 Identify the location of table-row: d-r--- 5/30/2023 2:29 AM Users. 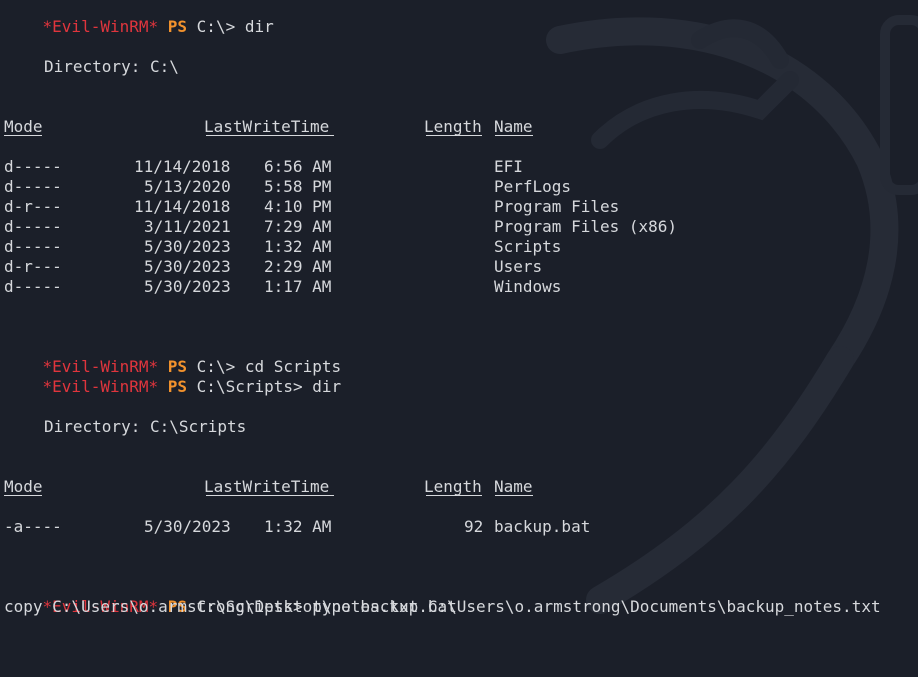
(454, 267).